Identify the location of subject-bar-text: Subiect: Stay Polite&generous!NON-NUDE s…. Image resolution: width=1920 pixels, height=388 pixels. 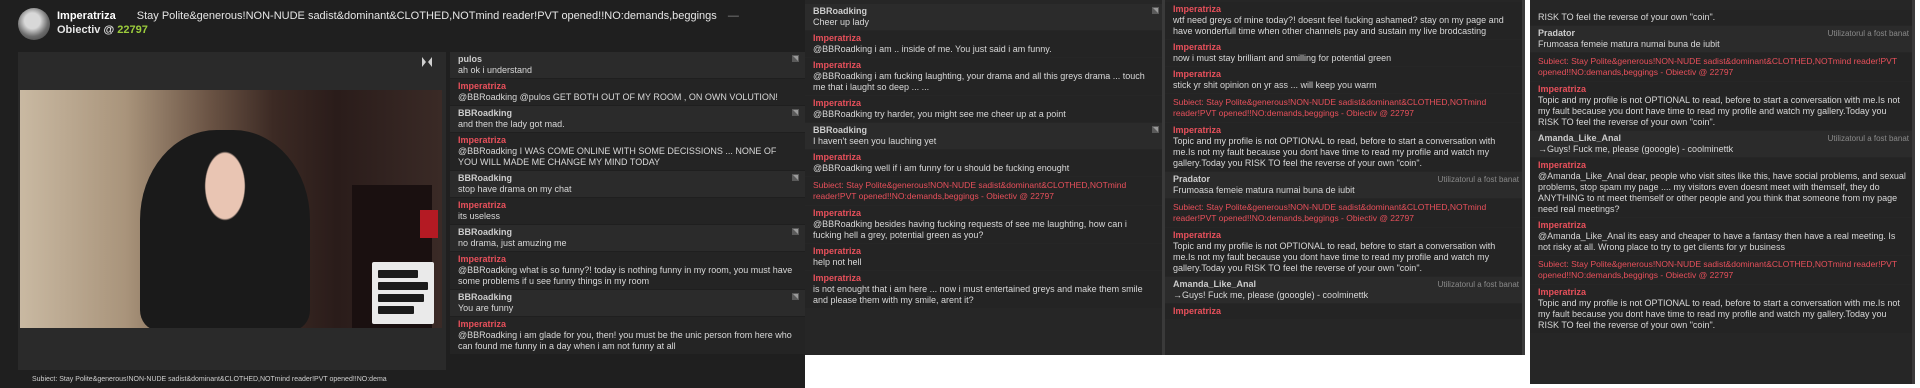
(209, 379).